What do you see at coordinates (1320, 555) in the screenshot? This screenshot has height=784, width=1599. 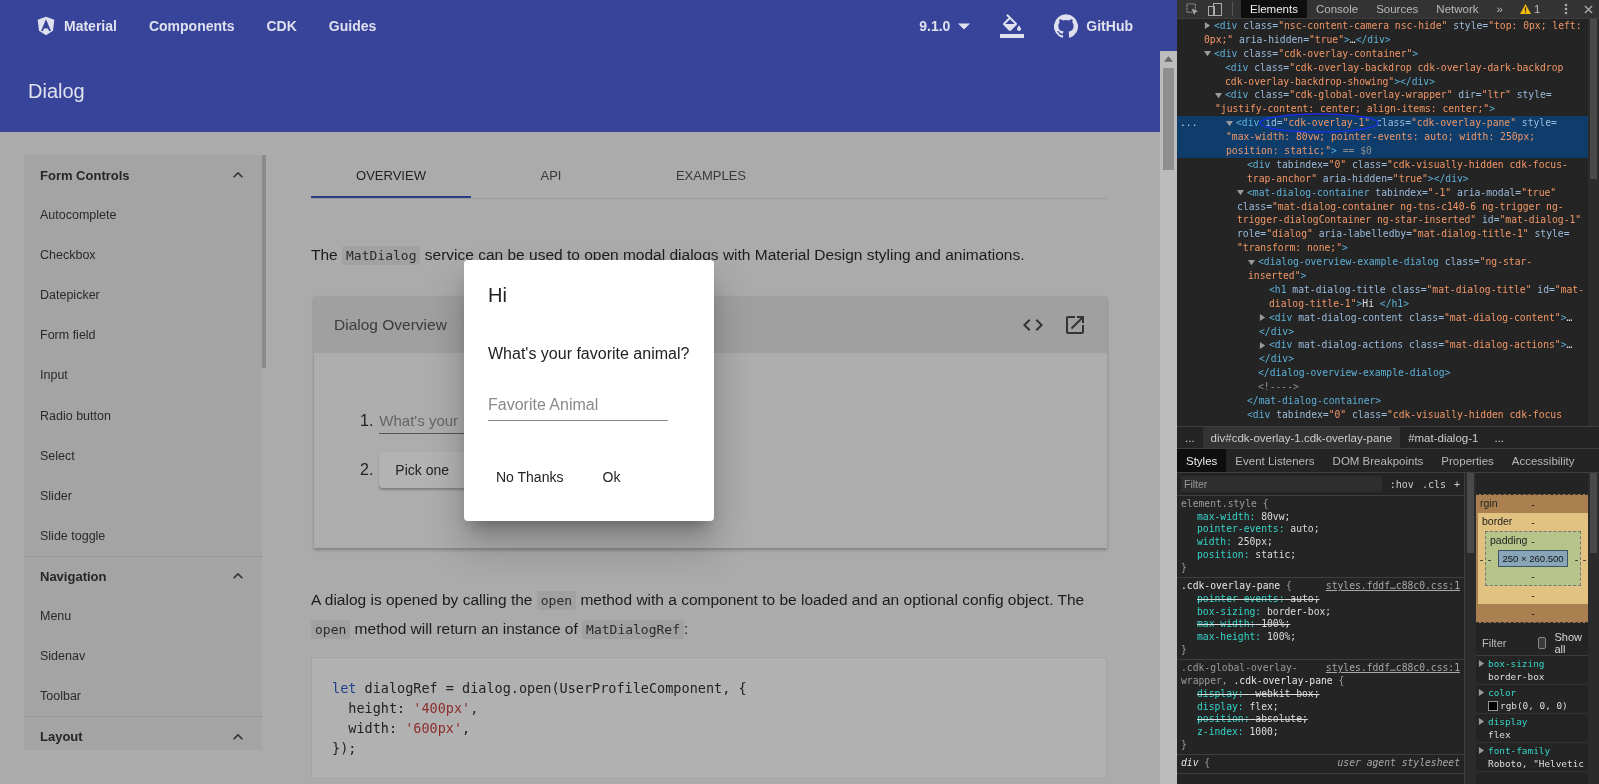 I see `css-declaration: position: static;` at bounding box center [1320, 555].